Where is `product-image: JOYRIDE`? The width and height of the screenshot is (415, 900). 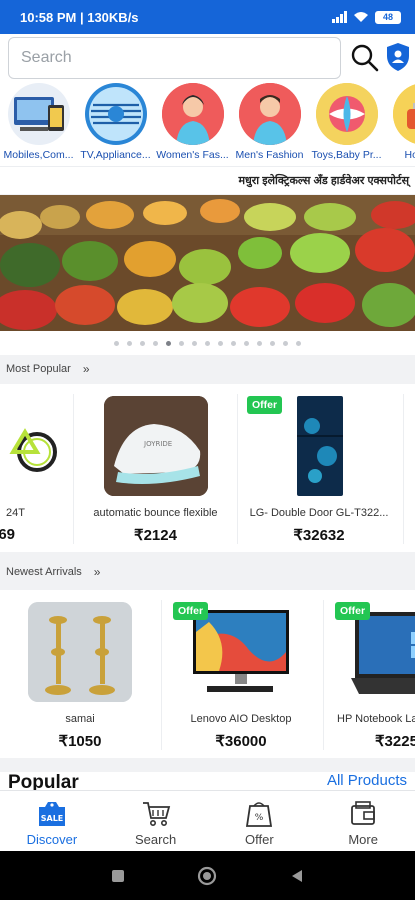
product-image: JOYRIDE is located at coordinates (155, 446).